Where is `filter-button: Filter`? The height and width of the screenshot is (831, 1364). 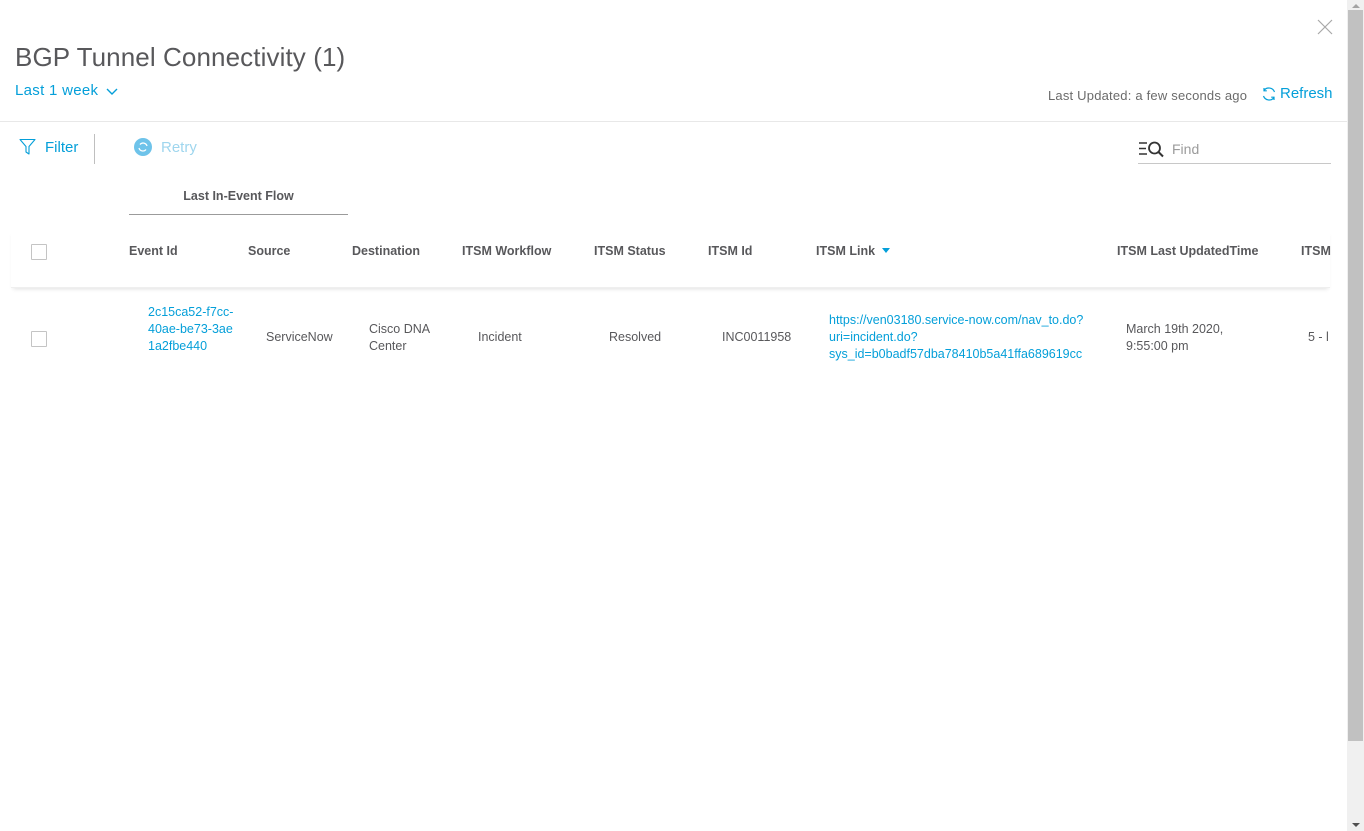 filter-button: Filter is located at coordinates (48, 147).